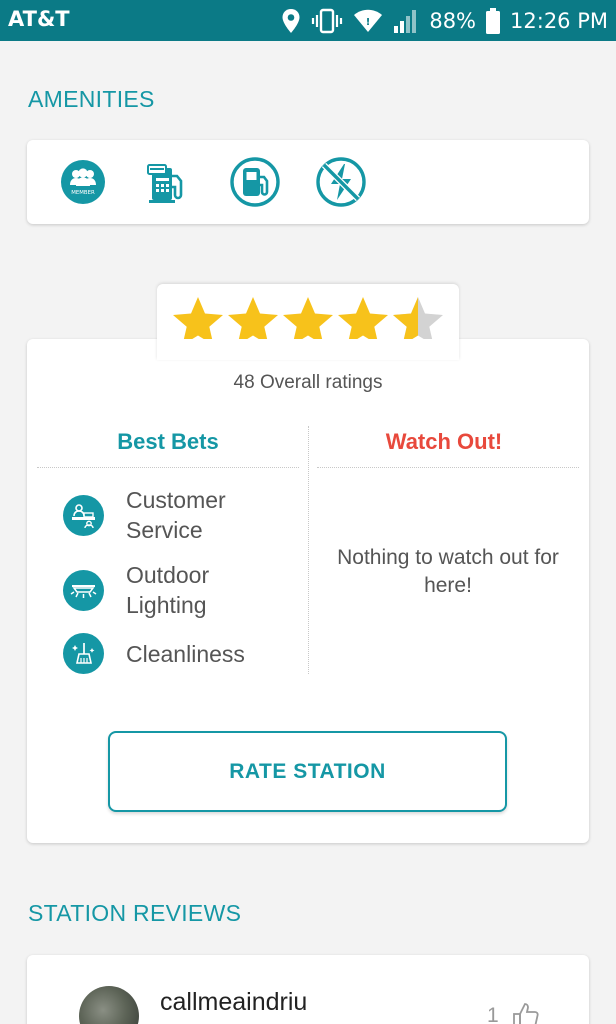  I want to click on review-card: callmeaindriu 1, so click(308, 989).